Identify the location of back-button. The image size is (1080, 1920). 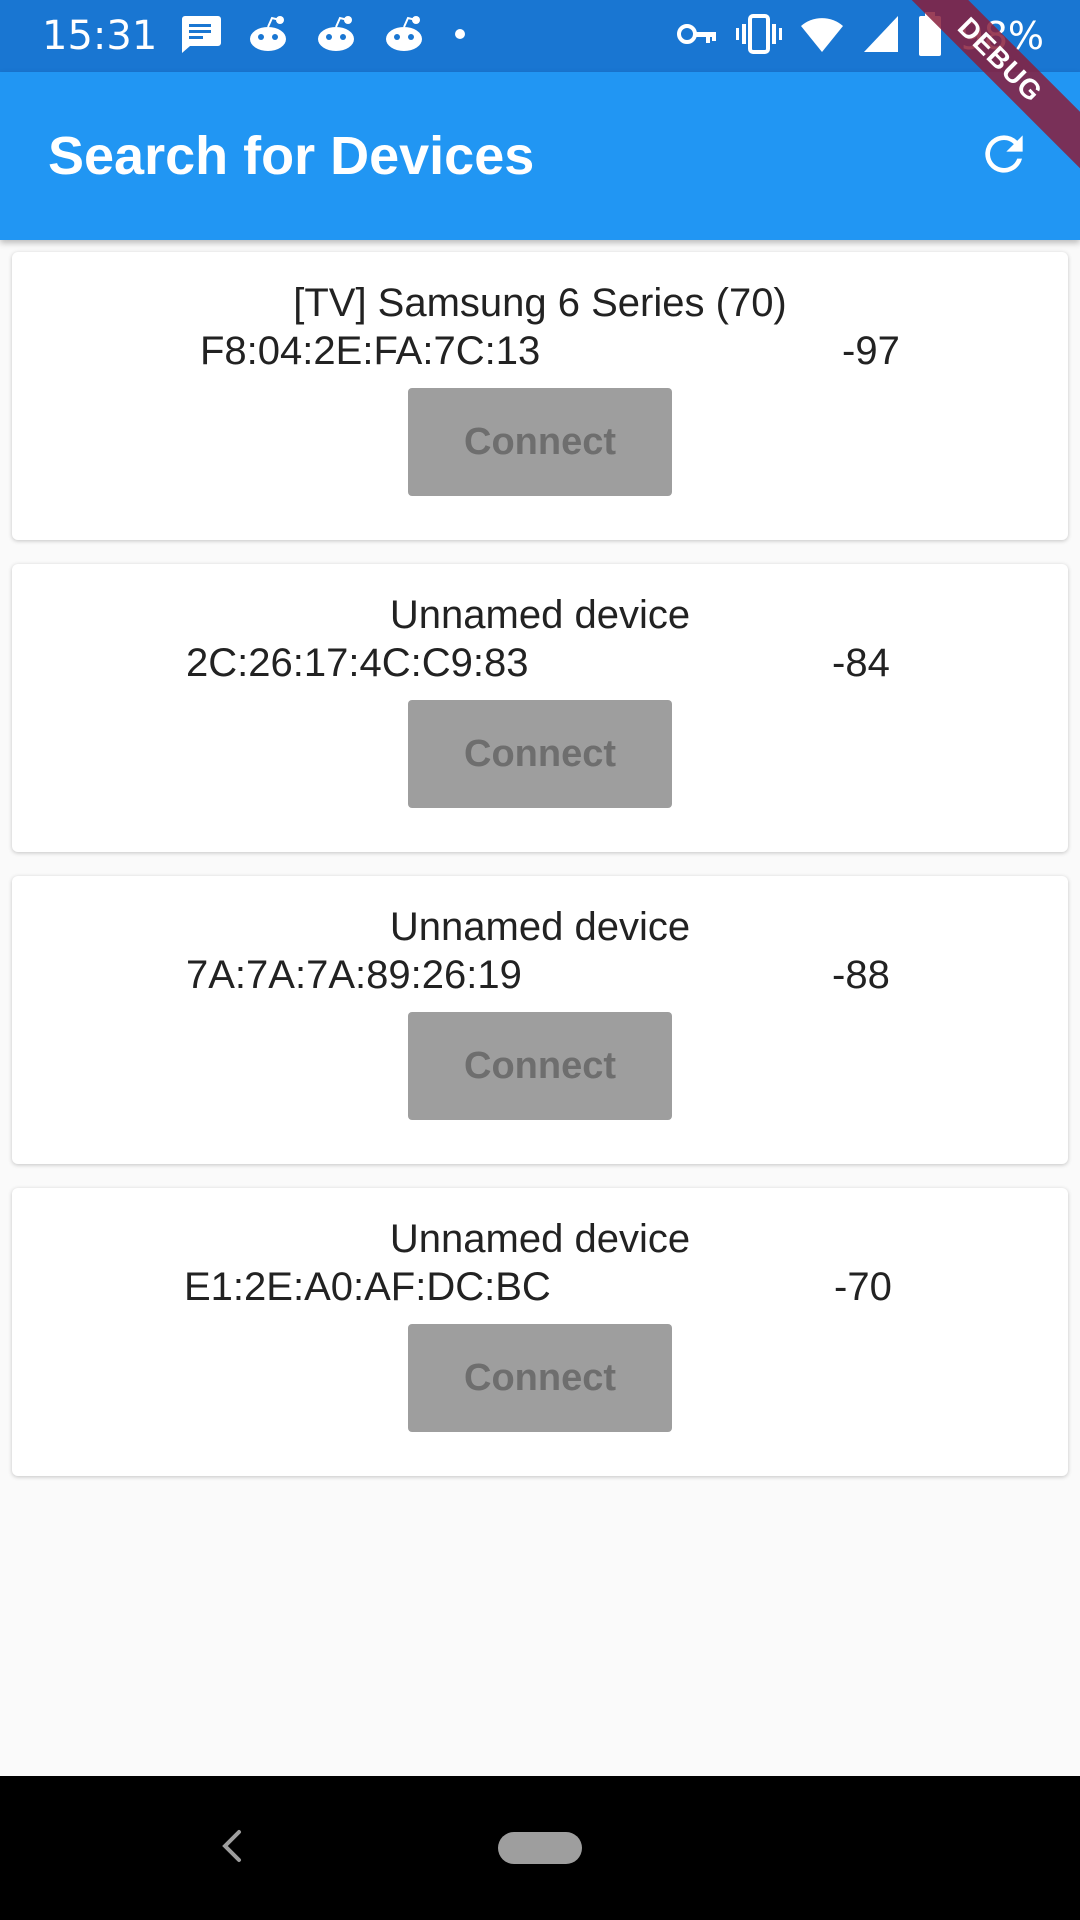
(232, 1848).